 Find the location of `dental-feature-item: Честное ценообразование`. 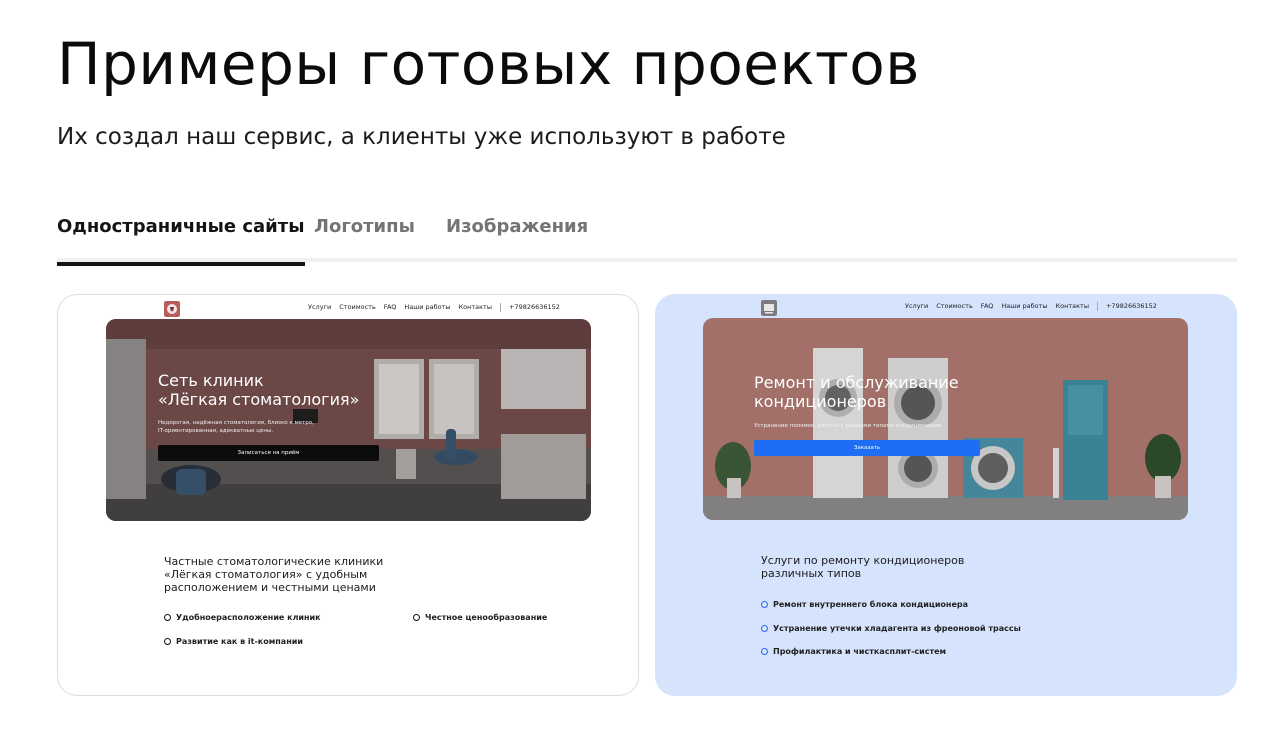

dental-feature-item: Честное ценообразование is located at coordinates (480, 617).